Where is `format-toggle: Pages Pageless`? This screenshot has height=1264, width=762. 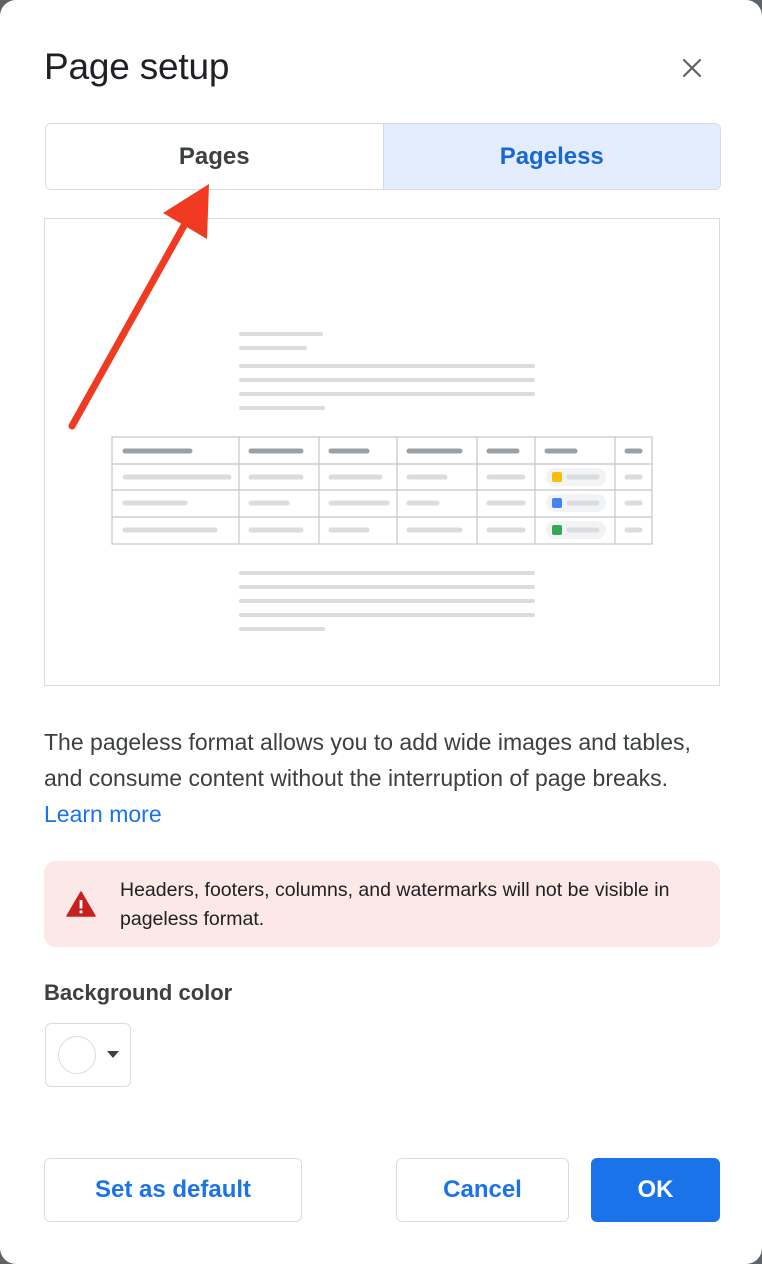
format-toggle: Pages Pageless is located at coordinates (383, 156).